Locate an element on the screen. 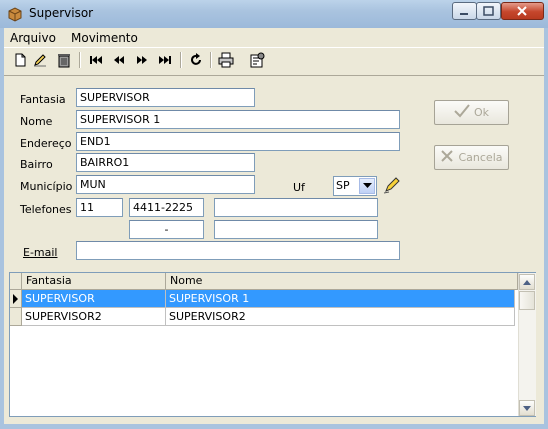  delete-trash-icon is located at coordinates (64, 60).